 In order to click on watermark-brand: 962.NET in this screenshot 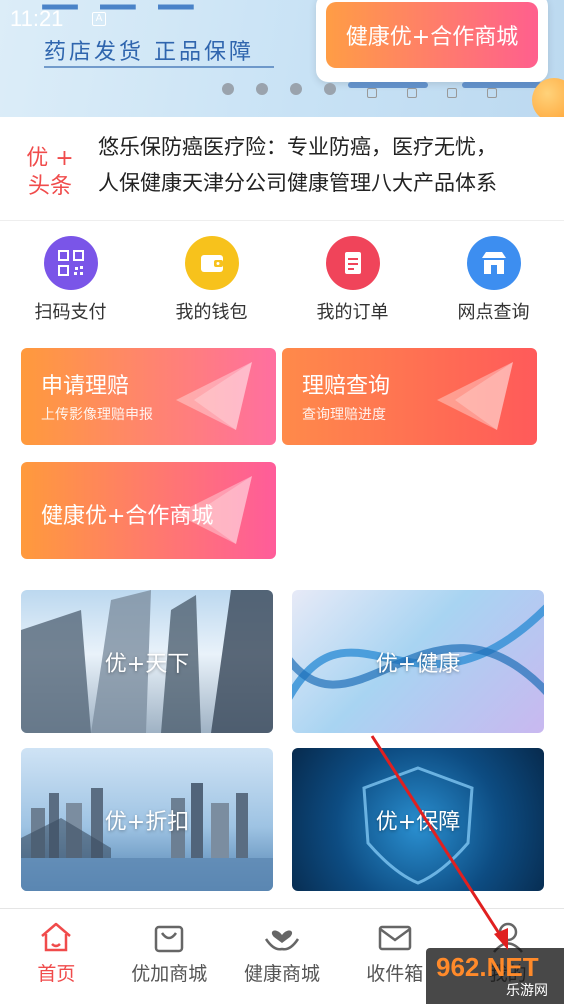, I will do `click(487, 967)`.